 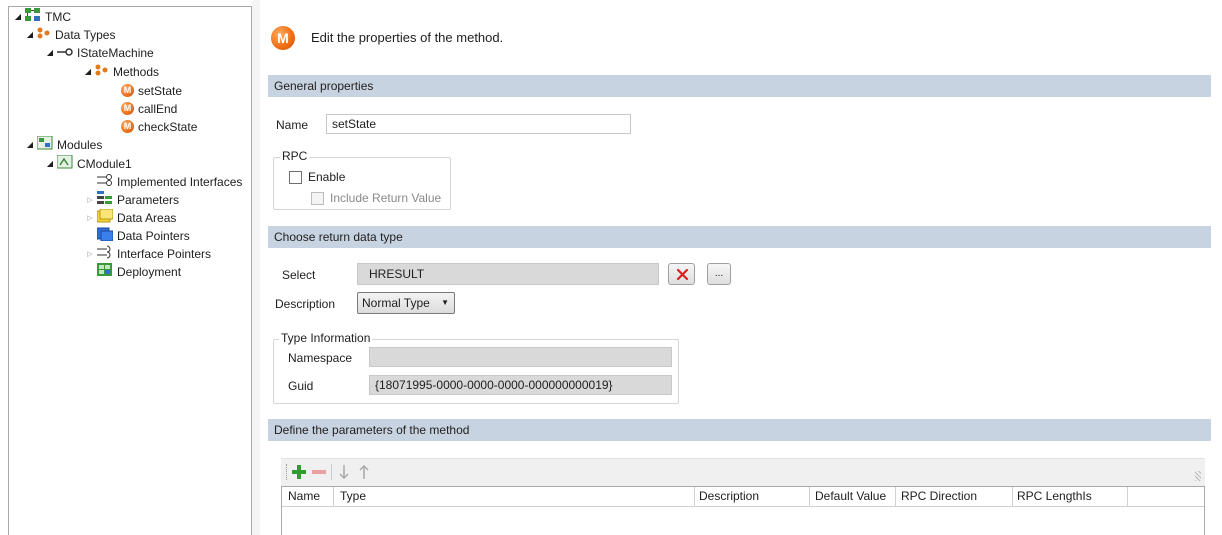 What do you see at coordinates (64, 163) in the screenshot?
I see `module-icon` at bounding box center [64, 163].